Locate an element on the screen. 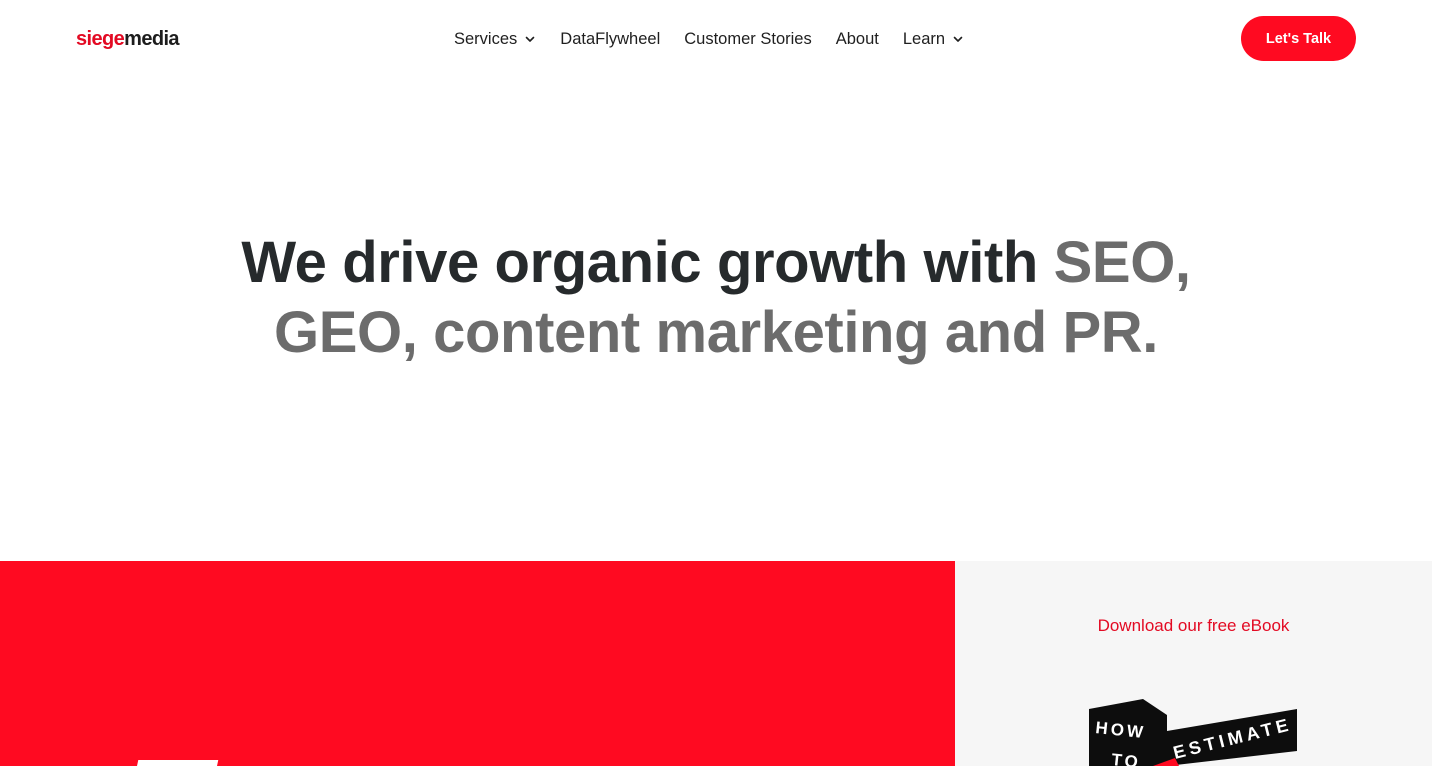 This screenshot has height=766, width=1432. nav-item-learn: Learn is located at coordinates (933, 39).